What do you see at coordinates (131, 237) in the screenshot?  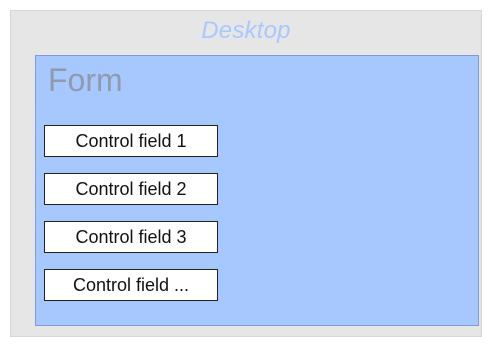 I see `control-field-3: Control field 3` at bounding box center [131, 237].